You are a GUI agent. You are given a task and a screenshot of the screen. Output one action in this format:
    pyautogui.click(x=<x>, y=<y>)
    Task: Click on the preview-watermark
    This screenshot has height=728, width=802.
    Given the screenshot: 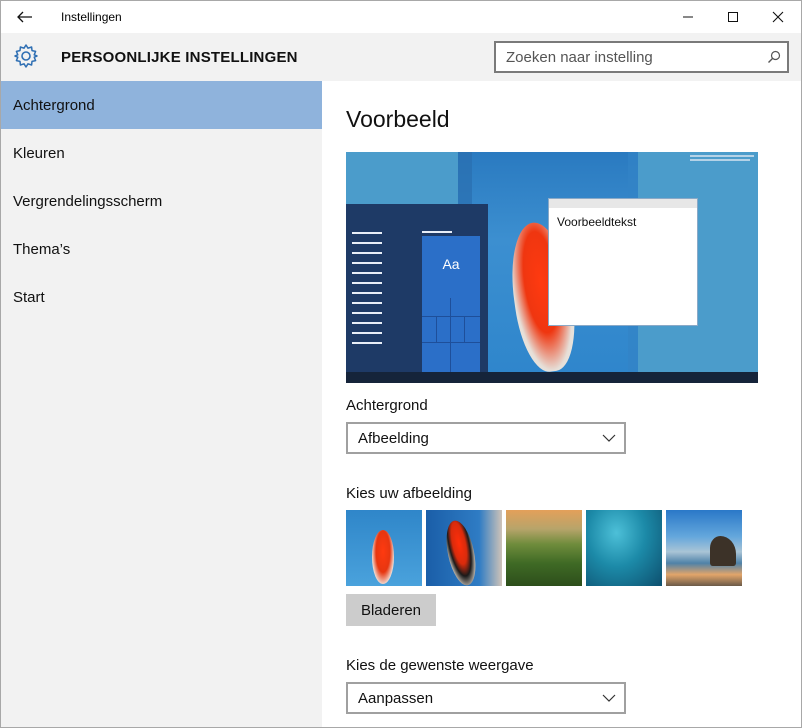 What is the action you would take?
    pyautogui.click(x=722, y=159)
    